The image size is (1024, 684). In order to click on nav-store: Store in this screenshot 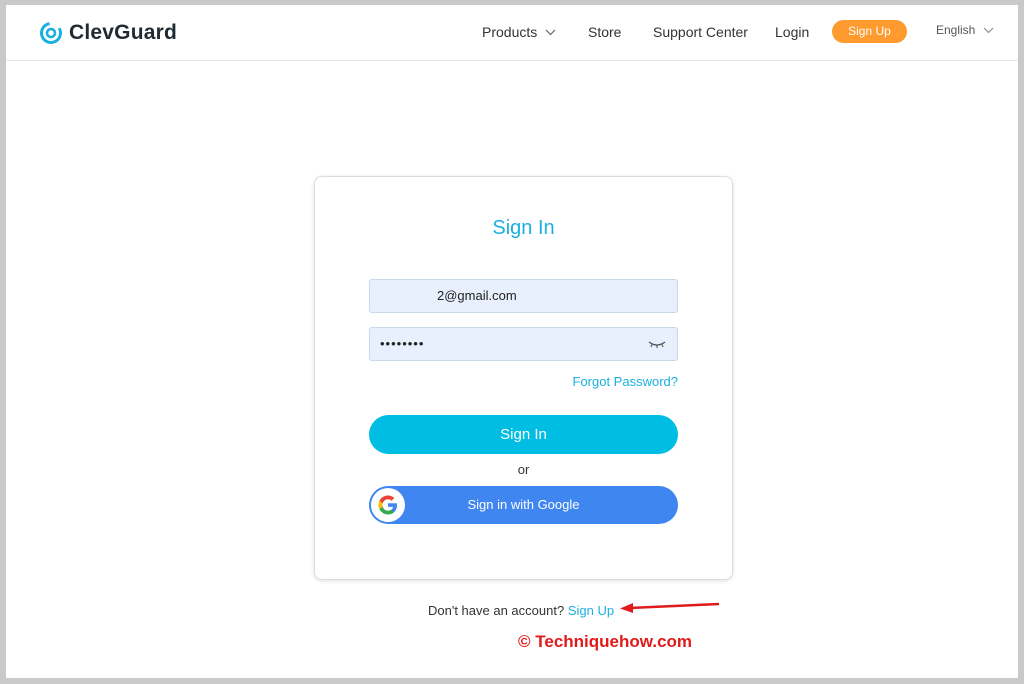, I will do `click(604, 32)`.